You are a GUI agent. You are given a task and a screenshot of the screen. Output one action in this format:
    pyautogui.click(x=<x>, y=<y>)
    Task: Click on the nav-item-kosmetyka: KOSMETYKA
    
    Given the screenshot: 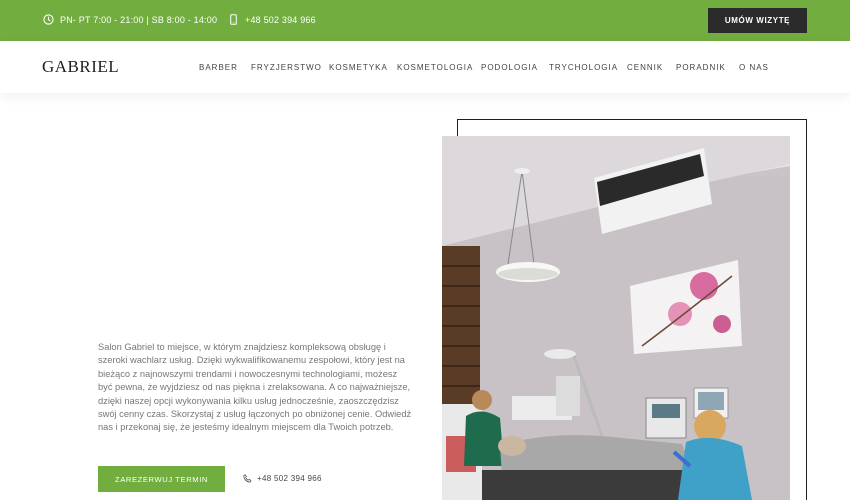 What is the action you would take?
    pyautogui.click(x=358, y=67)
    